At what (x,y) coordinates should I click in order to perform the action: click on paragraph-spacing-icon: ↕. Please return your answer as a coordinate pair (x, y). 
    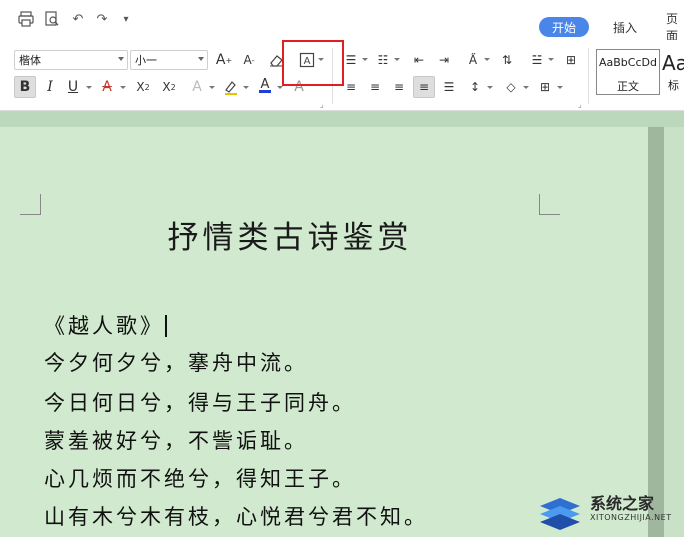
    Looking at the image, I should click on (475, 87).